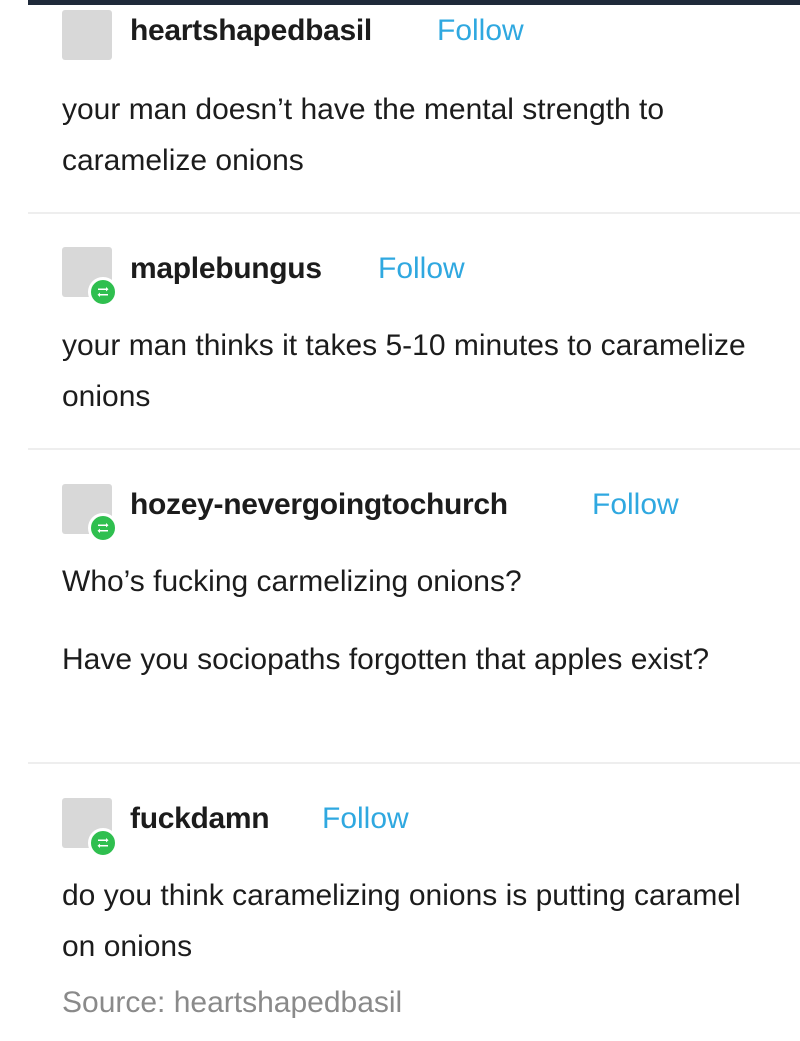 The width and height of the screenshot is (800, 1041). What do you see at coordinates (251, 31) in the screenshot?
I see `username: heartshapedbasil` at bounding box center [251, 31].